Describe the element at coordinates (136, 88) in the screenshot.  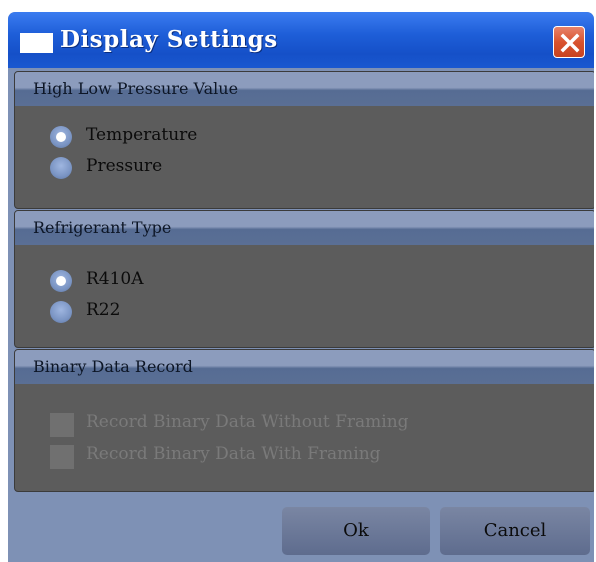
I see `group-title: High Low Pressure Value` at that location.